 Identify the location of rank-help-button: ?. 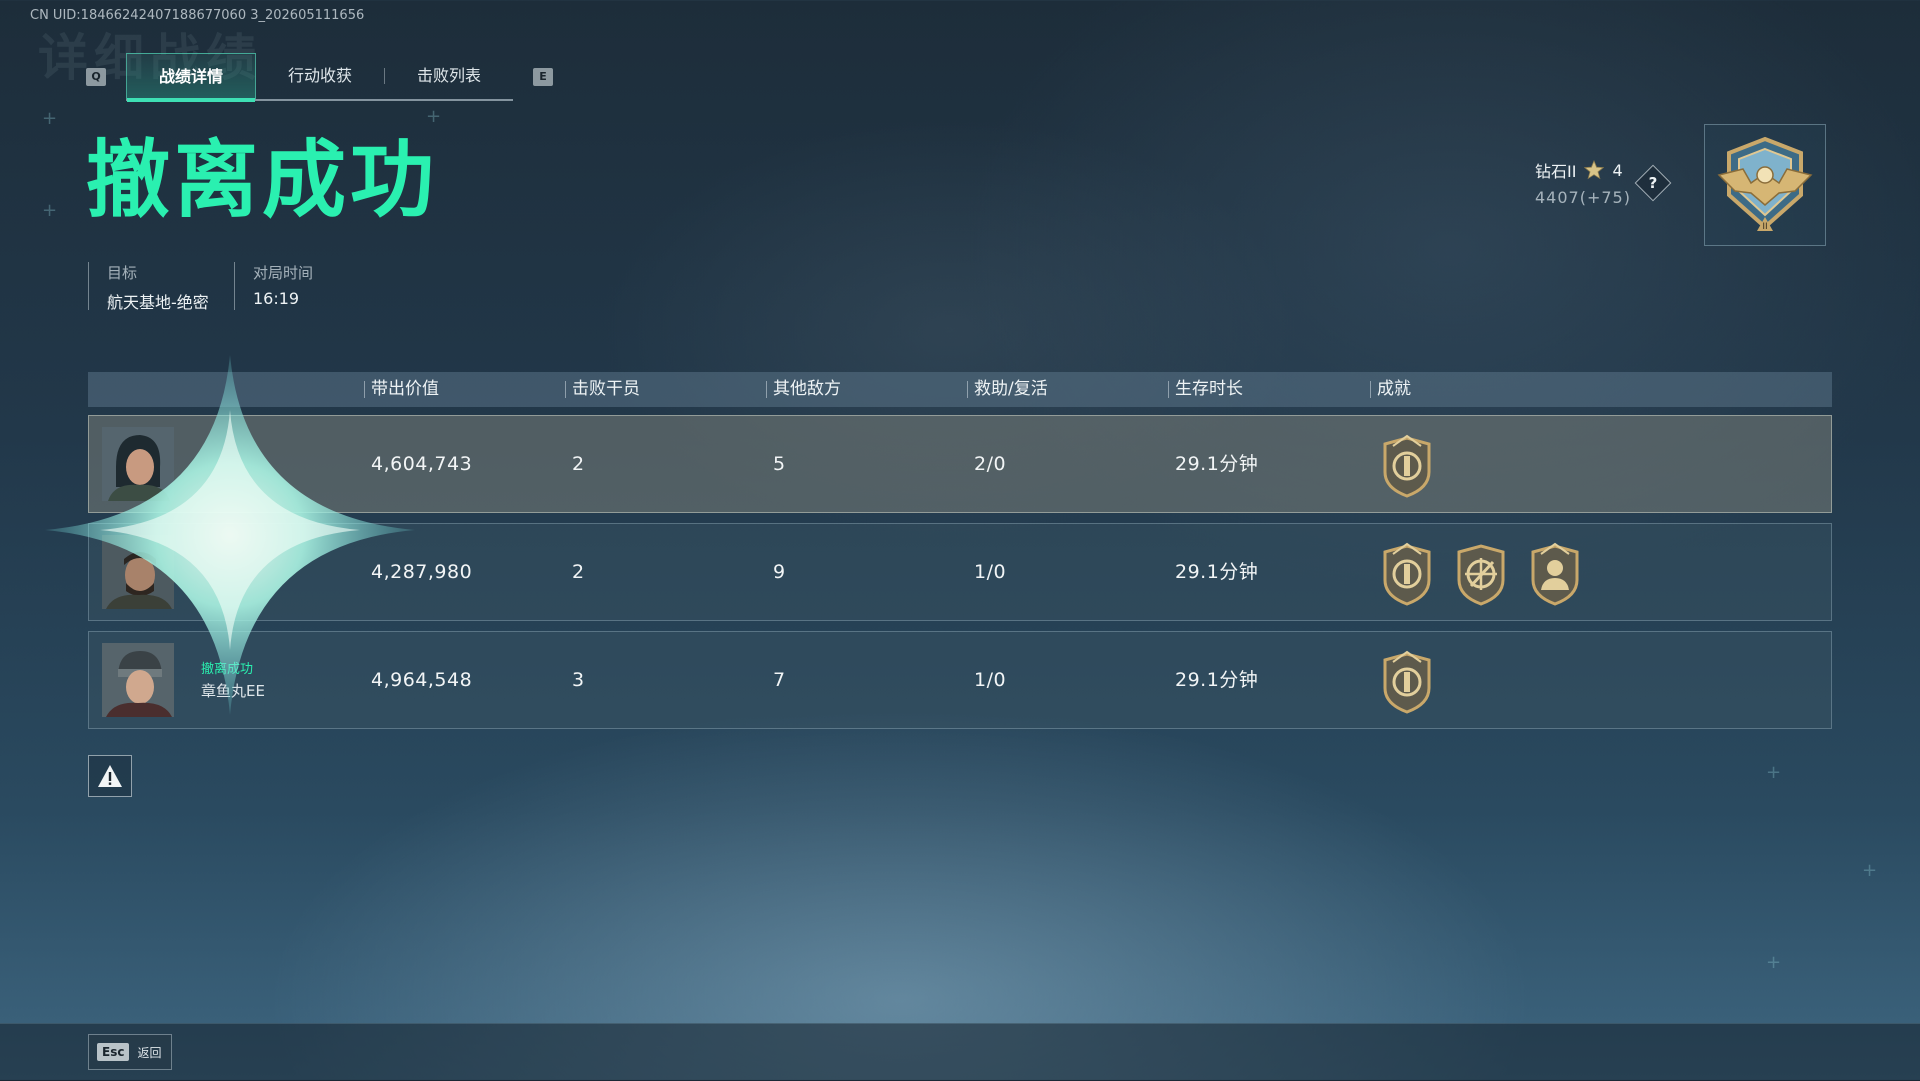
(1653, 183).